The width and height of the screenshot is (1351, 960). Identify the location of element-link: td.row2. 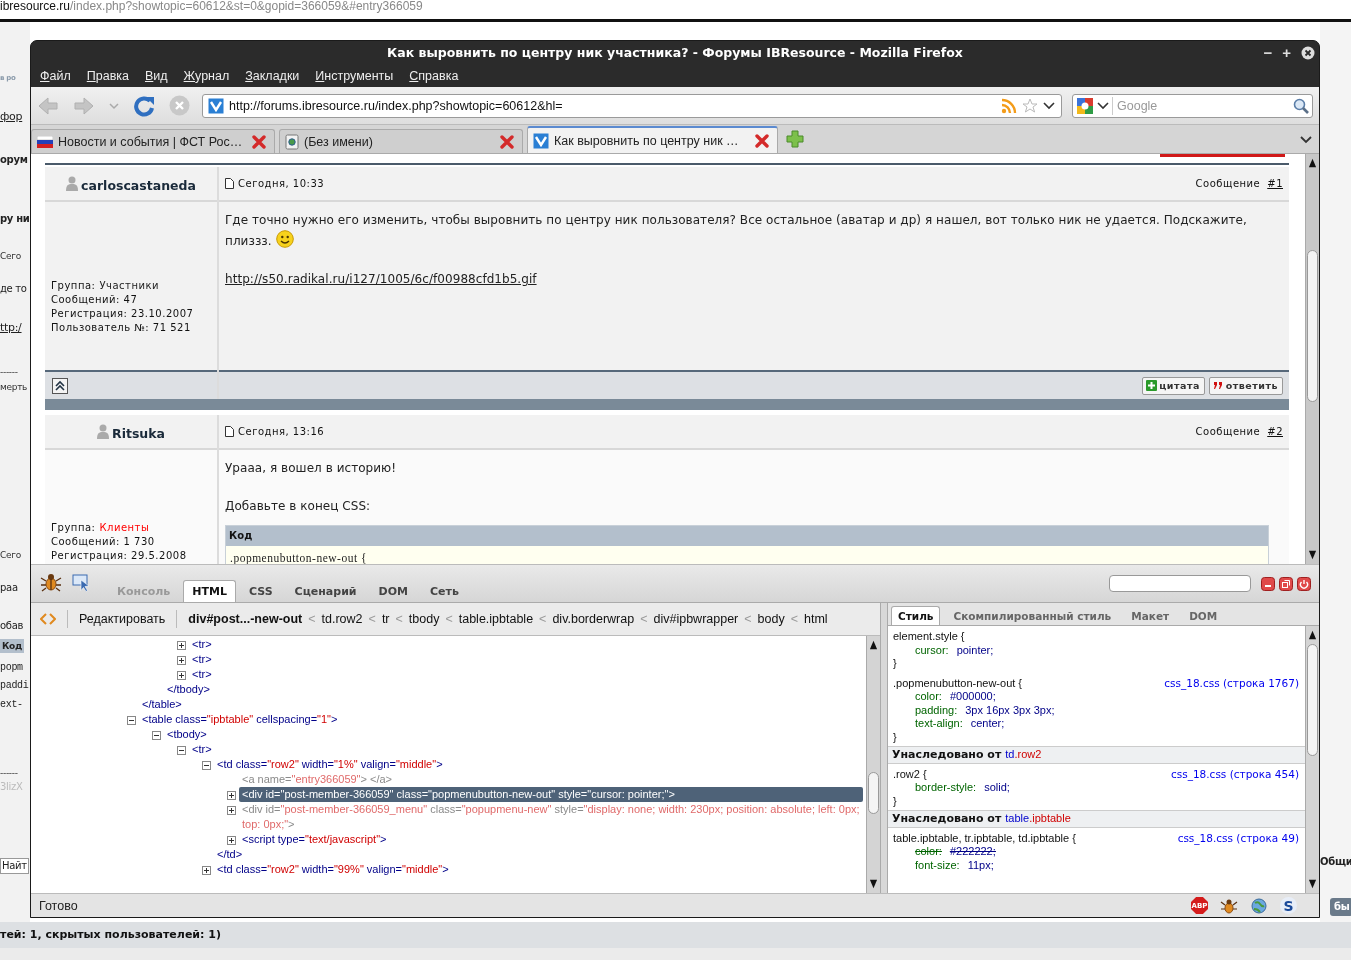
(1023, 754).